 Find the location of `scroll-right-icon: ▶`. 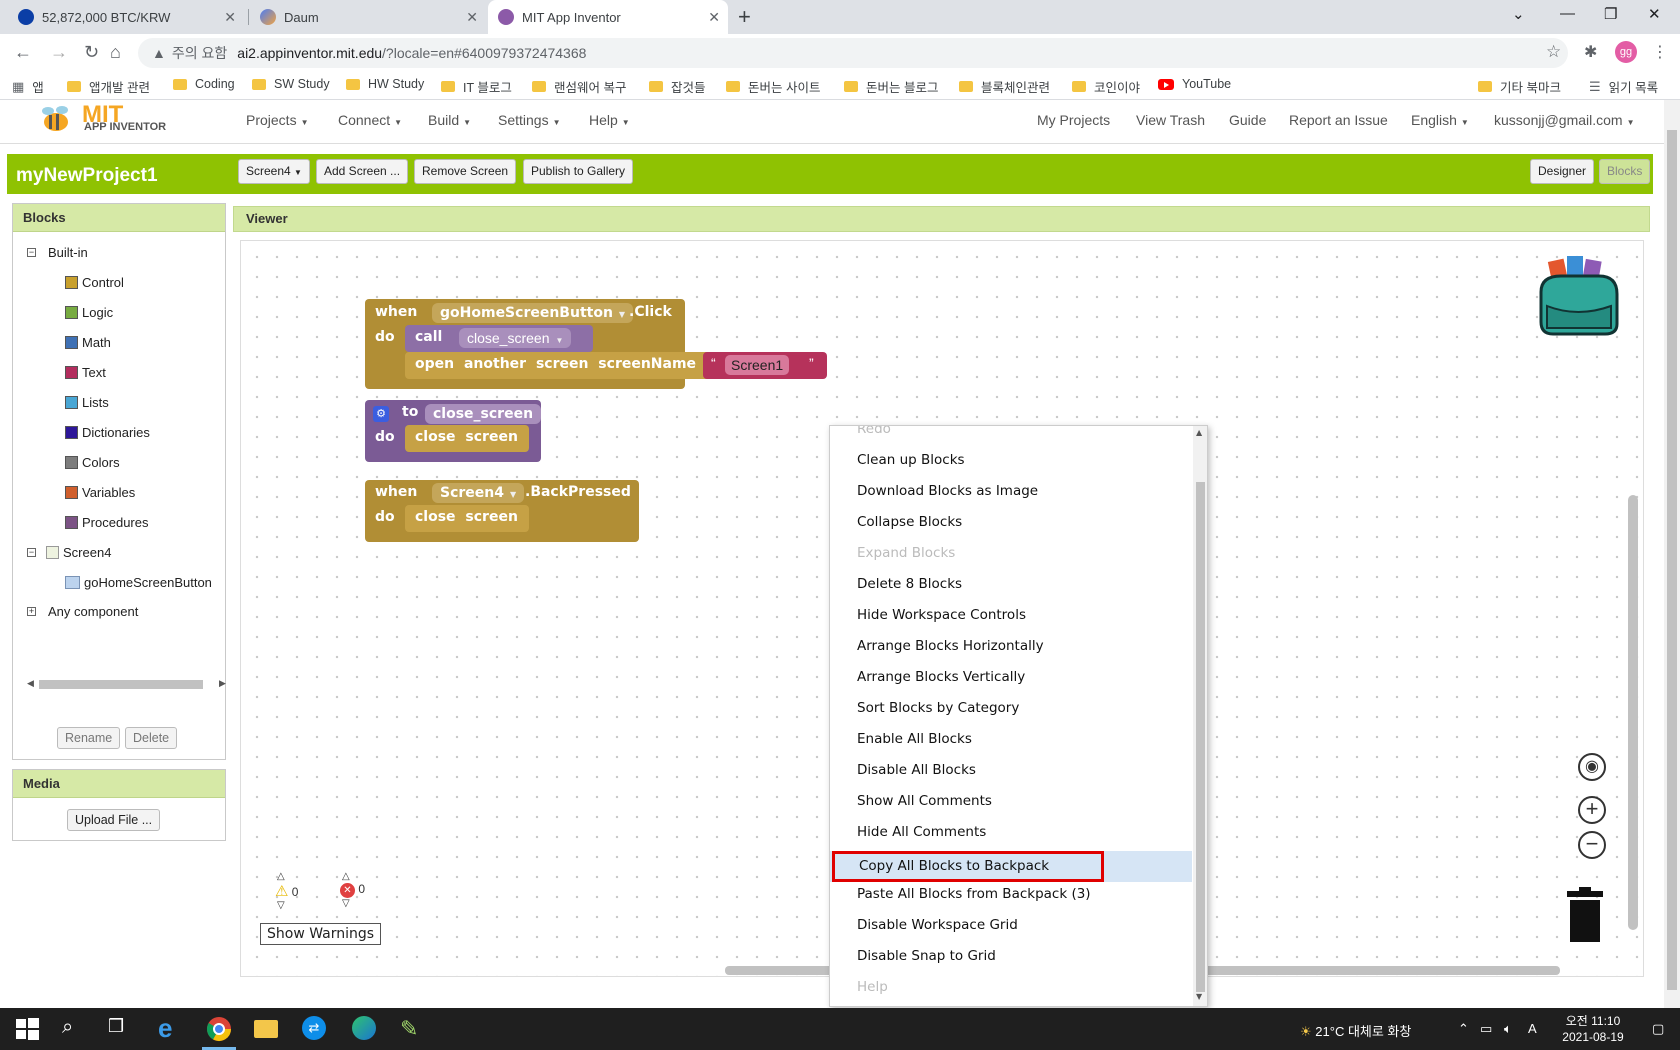

scroll-right-icon: ▶ is located at coordinates (222, 683).